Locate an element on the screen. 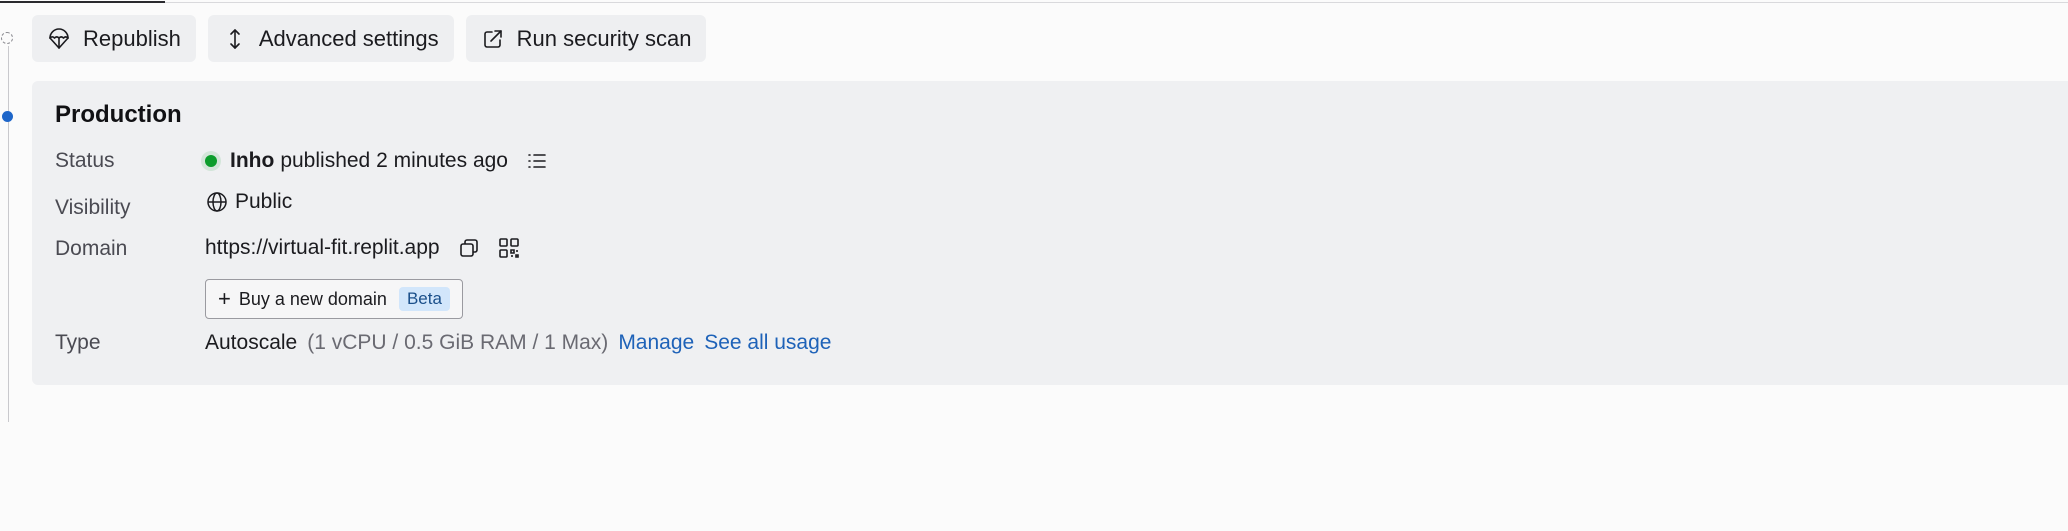 This screenshot has height=531, width=2068. beta-badge: Beta is located at coordinates (424, 299).